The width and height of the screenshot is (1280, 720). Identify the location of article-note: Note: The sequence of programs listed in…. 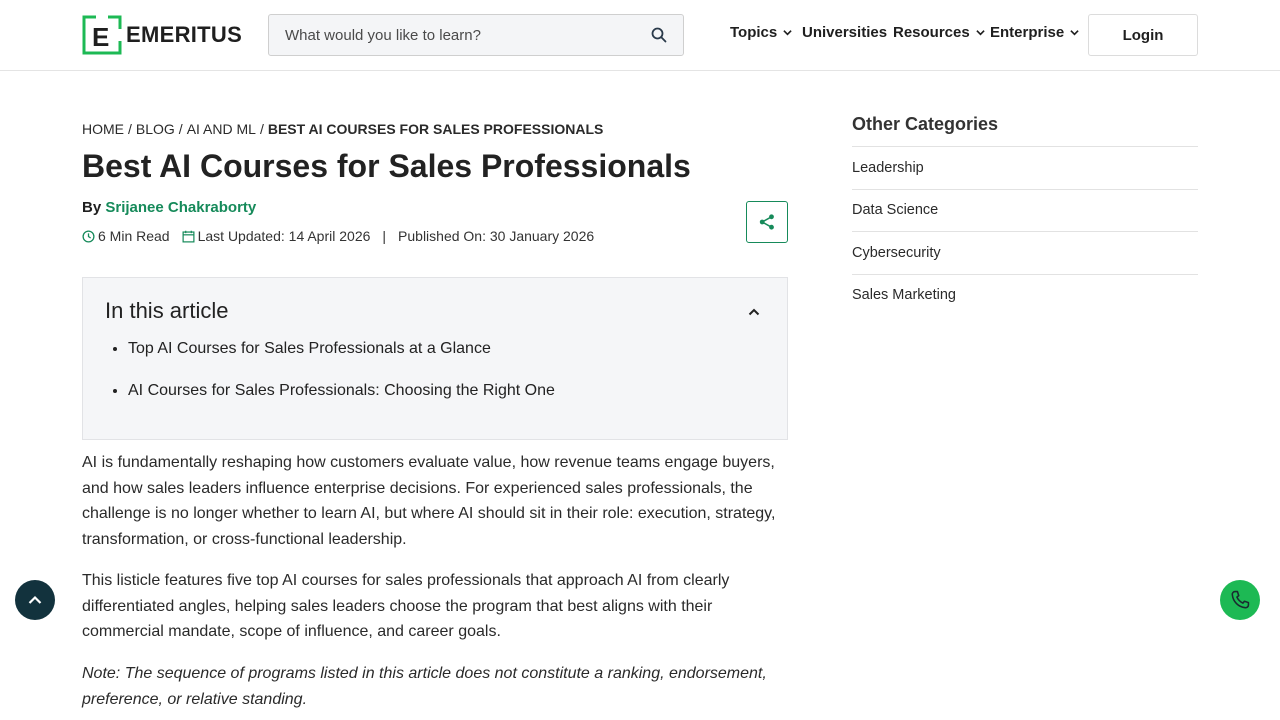
(424, 686).